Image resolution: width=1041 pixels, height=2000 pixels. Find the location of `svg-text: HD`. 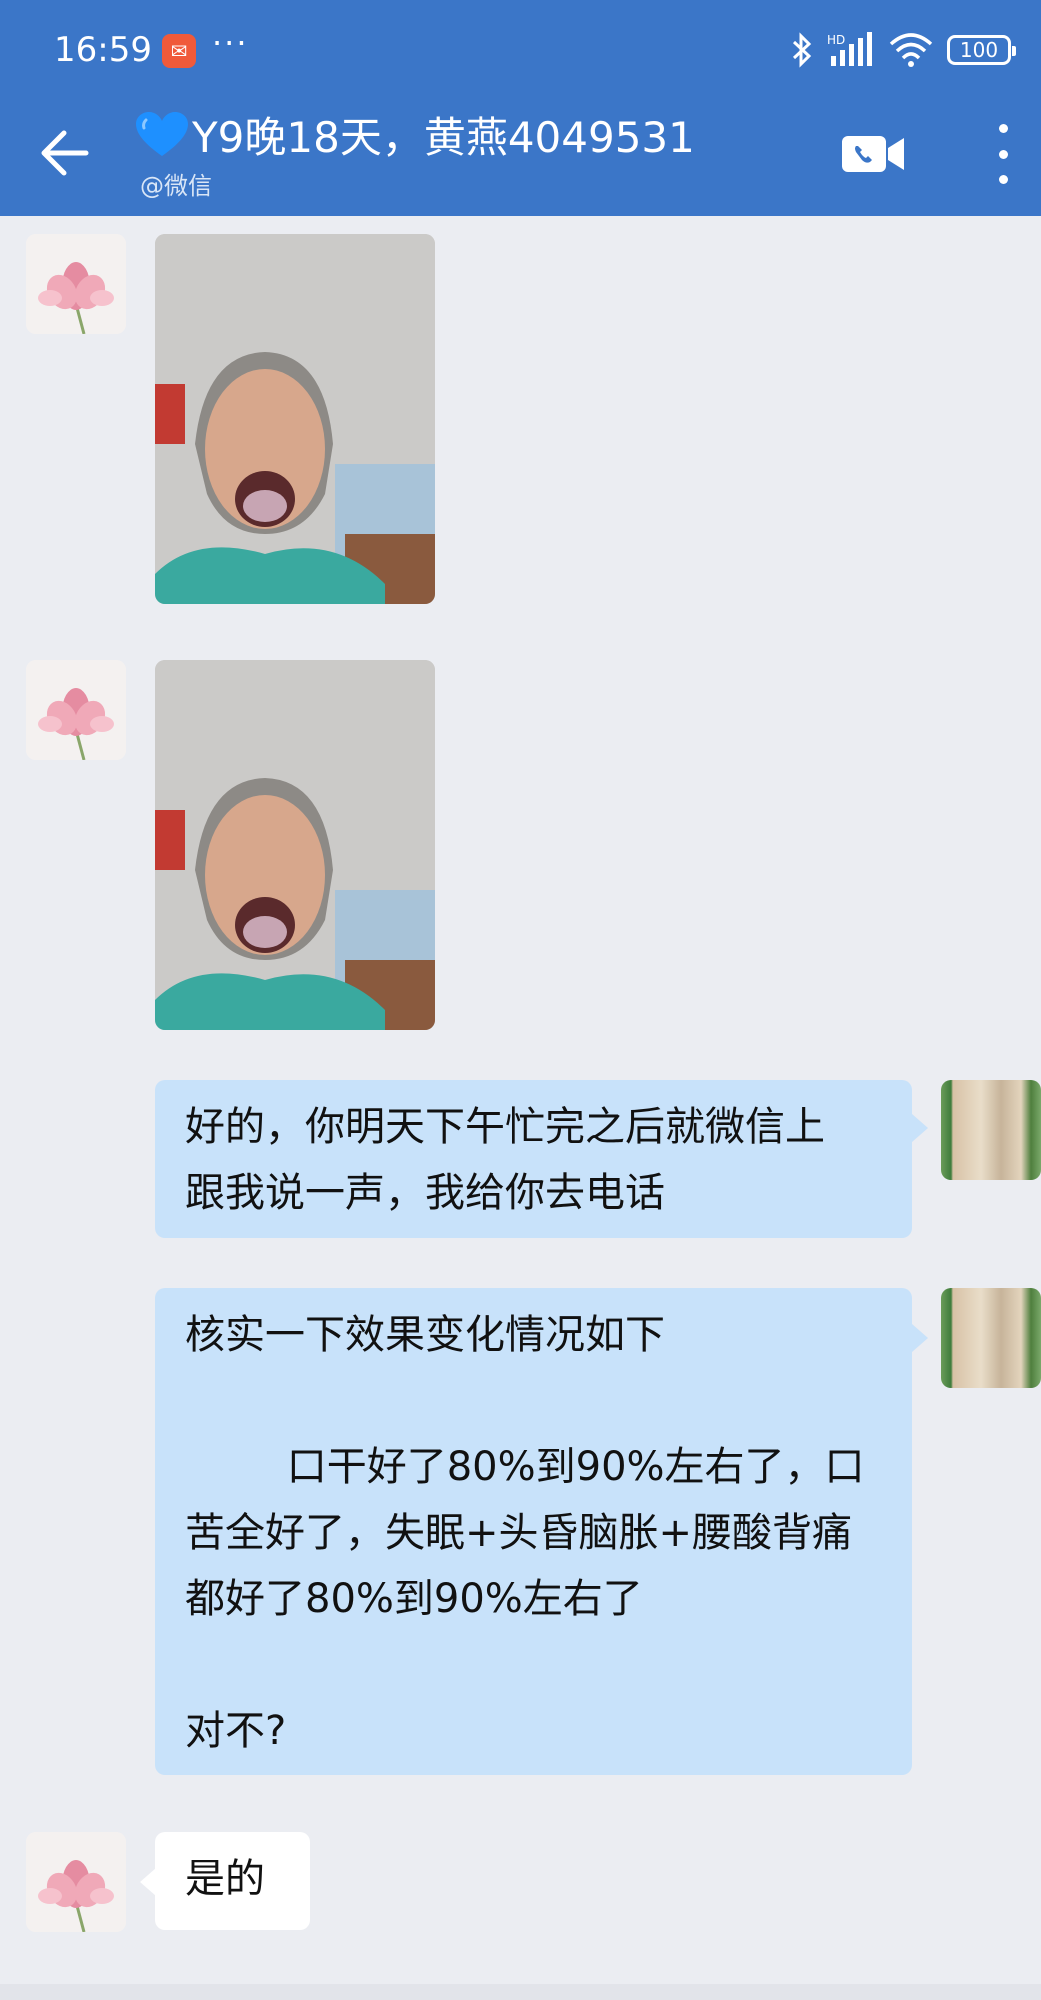

svg-text: HD is located at coordinates (836, 40).